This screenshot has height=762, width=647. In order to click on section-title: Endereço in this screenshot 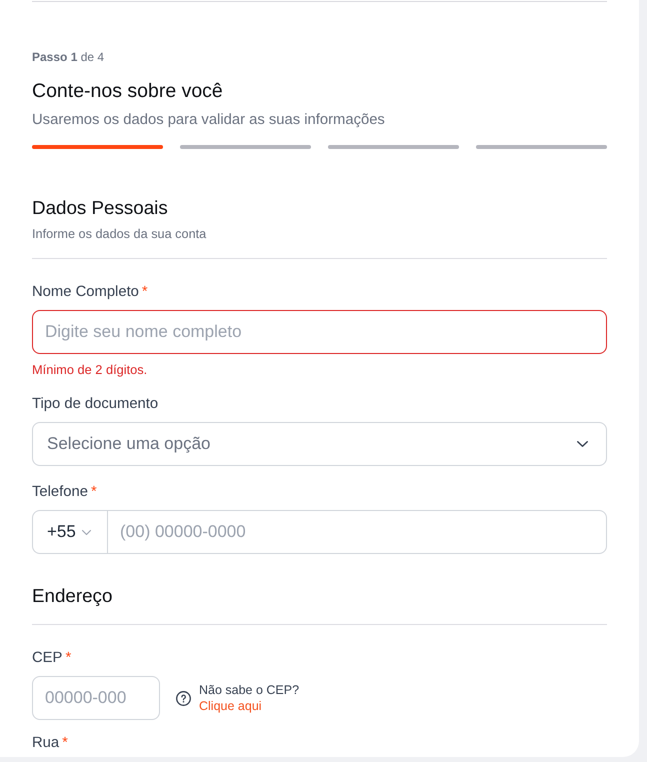, I will do `click(72, 596)`.